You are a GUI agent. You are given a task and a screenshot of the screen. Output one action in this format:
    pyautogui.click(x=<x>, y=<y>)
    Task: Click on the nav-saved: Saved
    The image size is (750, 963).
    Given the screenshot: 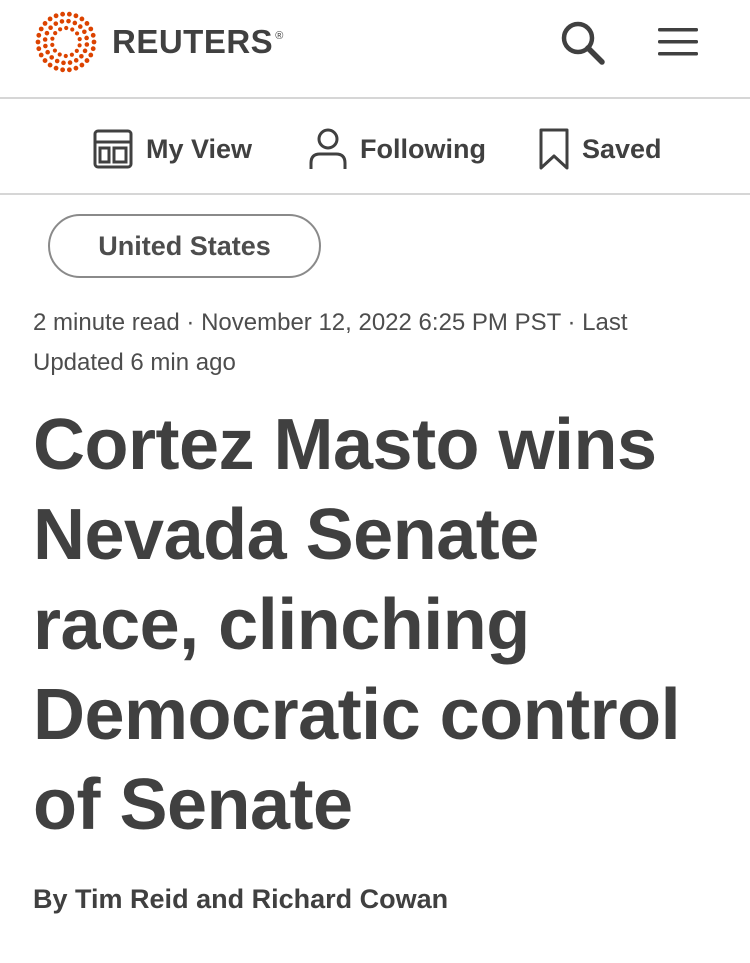 What is the action you would take?
    pyautogui.click(x=600, y=149)
    